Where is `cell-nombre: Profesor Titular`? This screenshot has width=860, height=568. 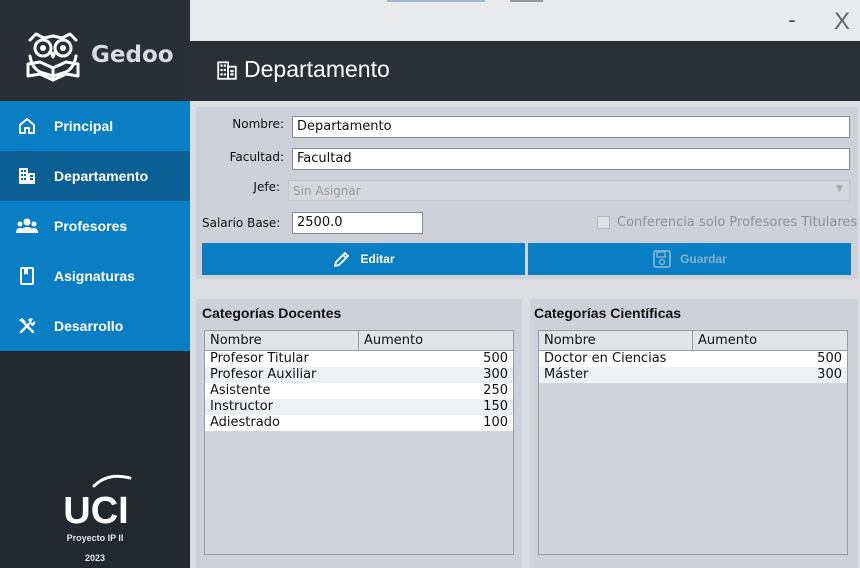
cell-nombre: Profesor Titular is located at coordinates (259, 358).